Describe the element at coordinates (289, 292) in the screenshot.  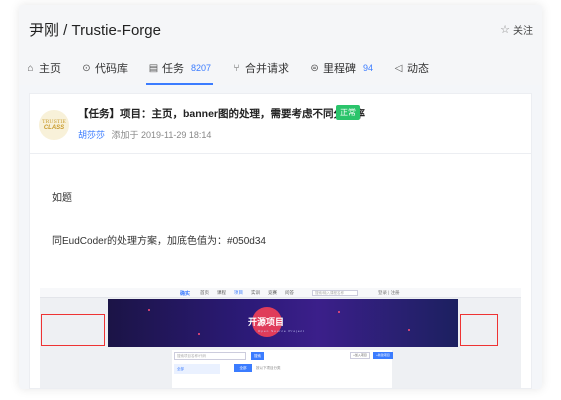
I see `screenshot-nav-item: 问答` at that location.